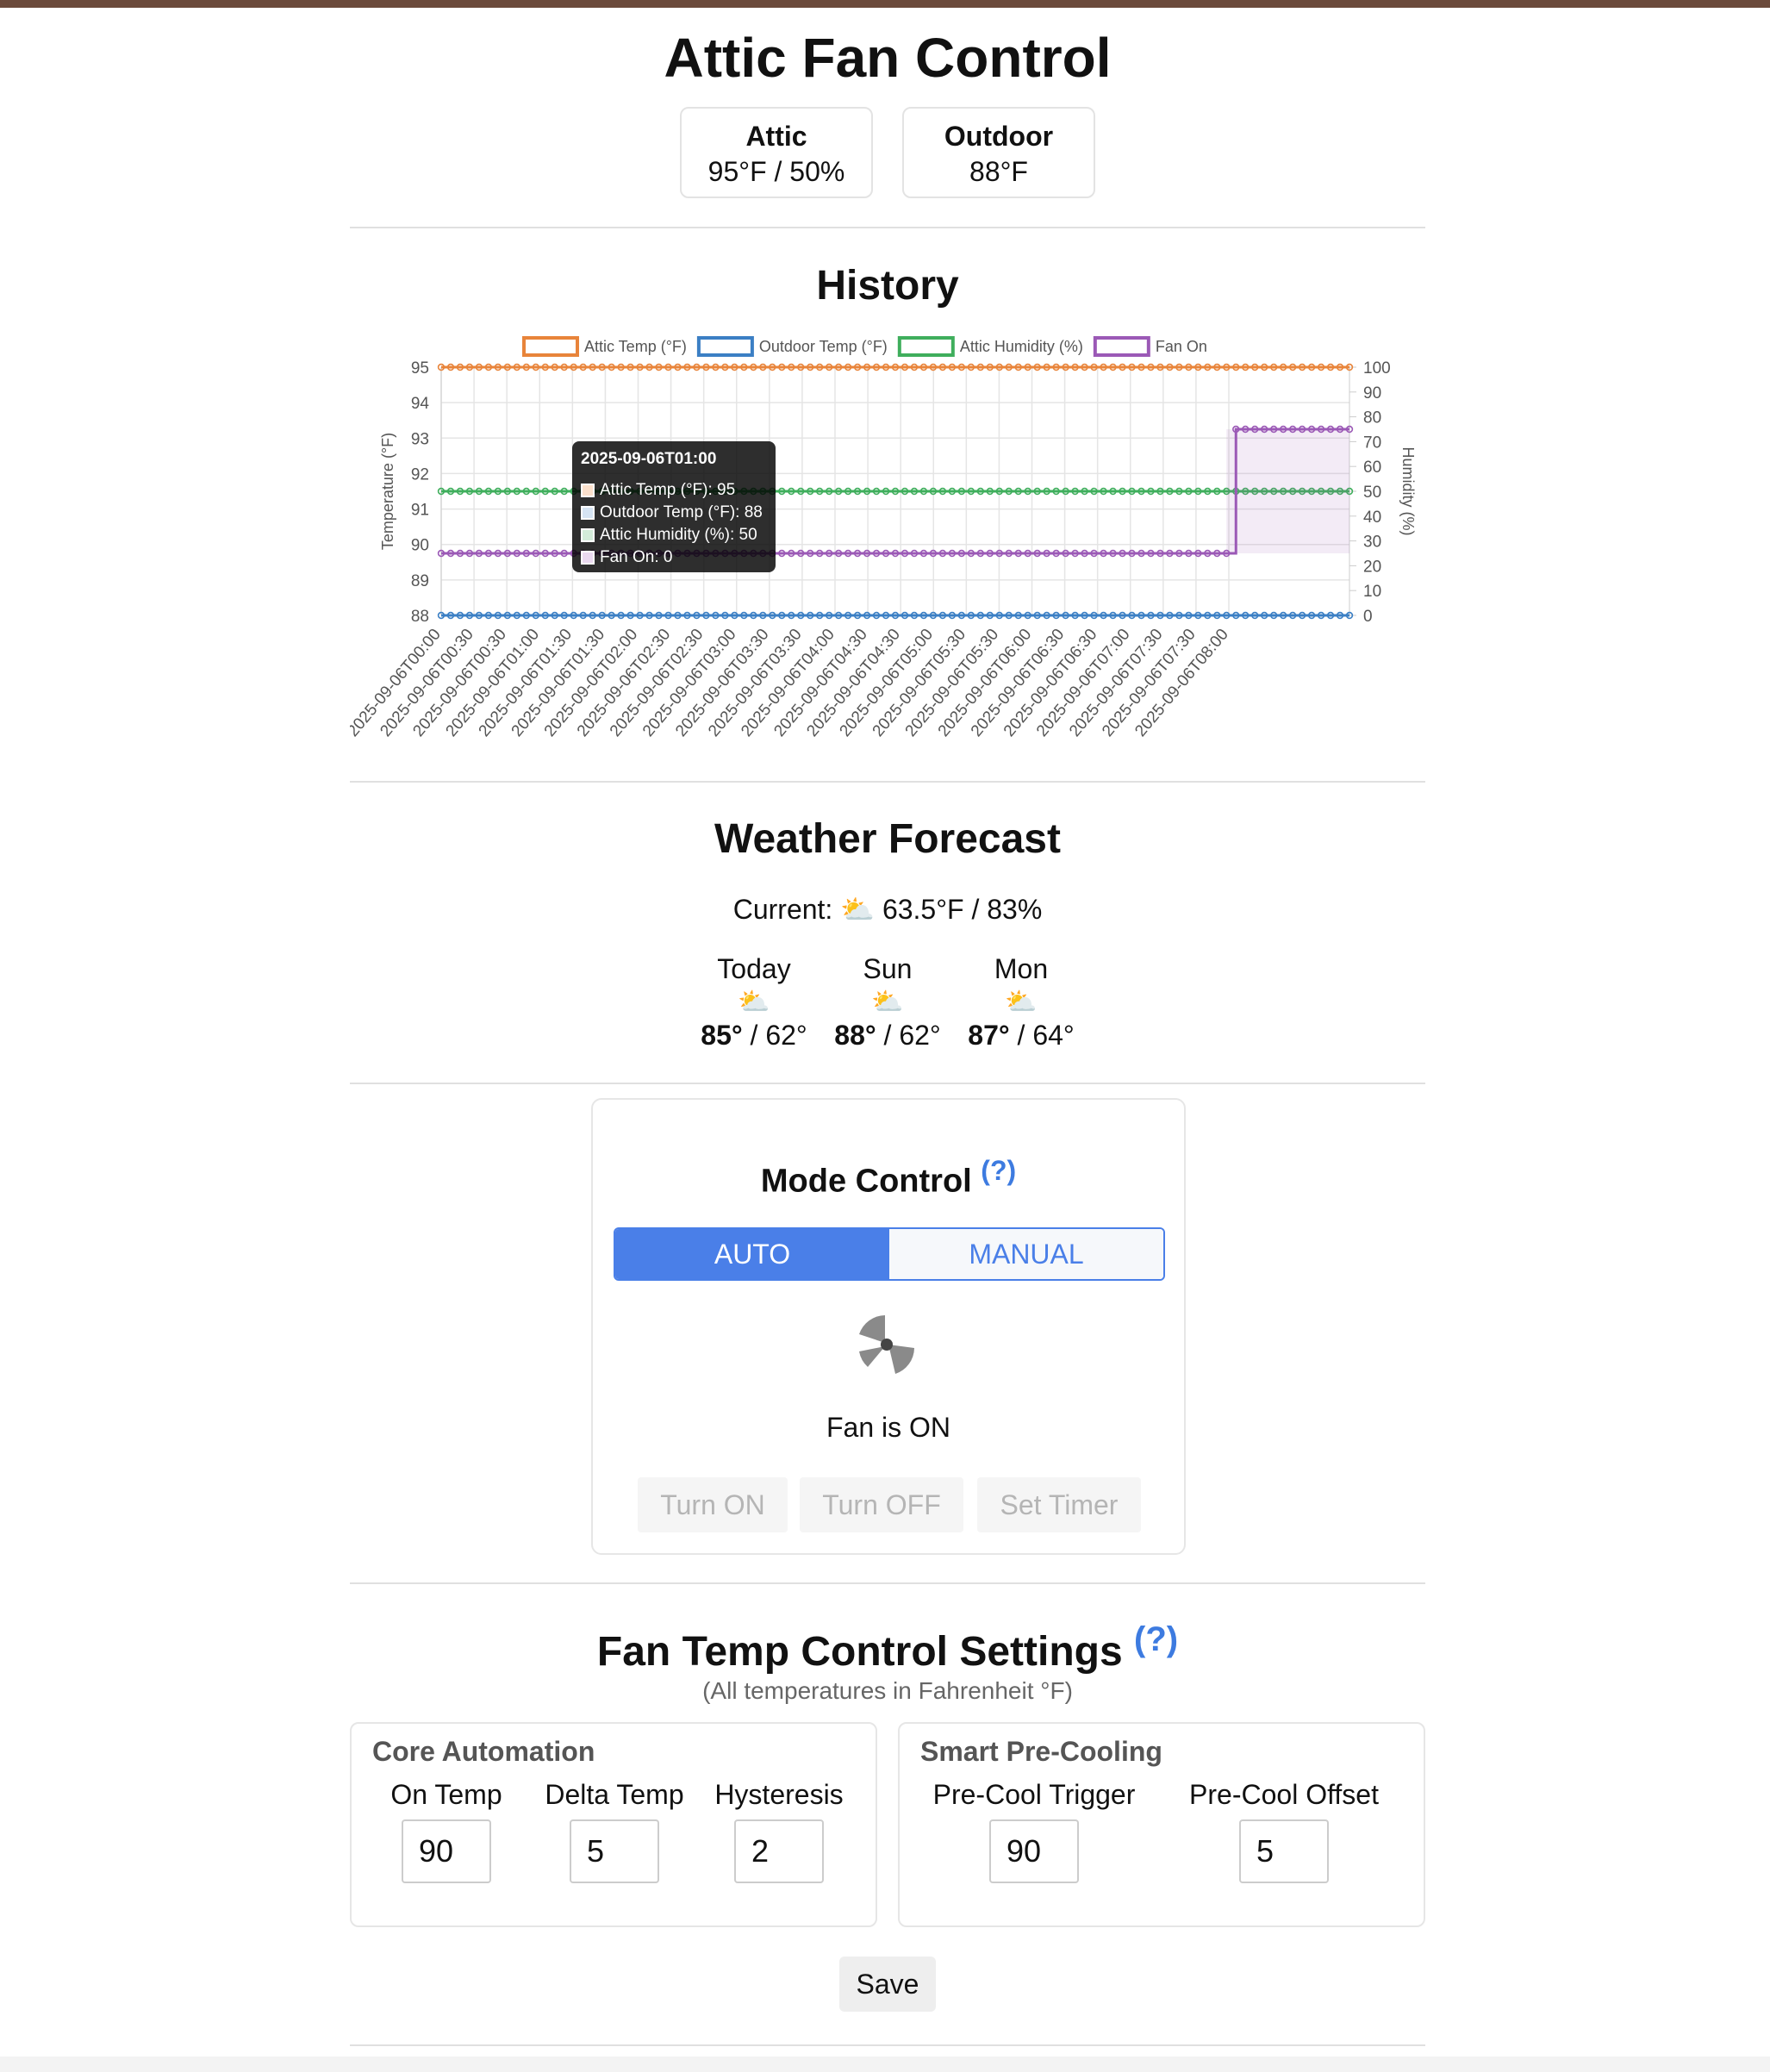 This screenshot has width=1770, height=2072. I want to click on turn-off-button: Turn OFF, so click(881, 1504).